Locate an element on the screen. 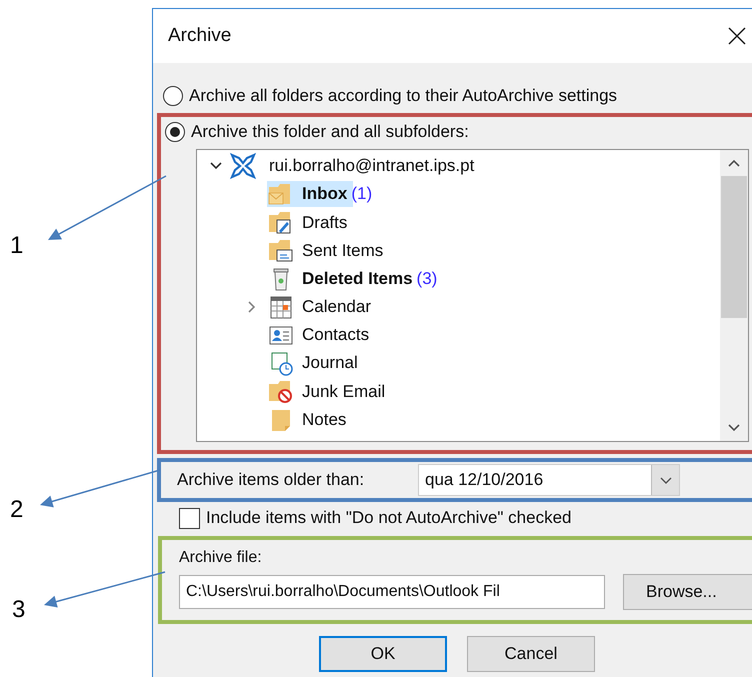 The width and height of the screenshot is (752, 677). calendar-icon is located at coordinates (281, 307).